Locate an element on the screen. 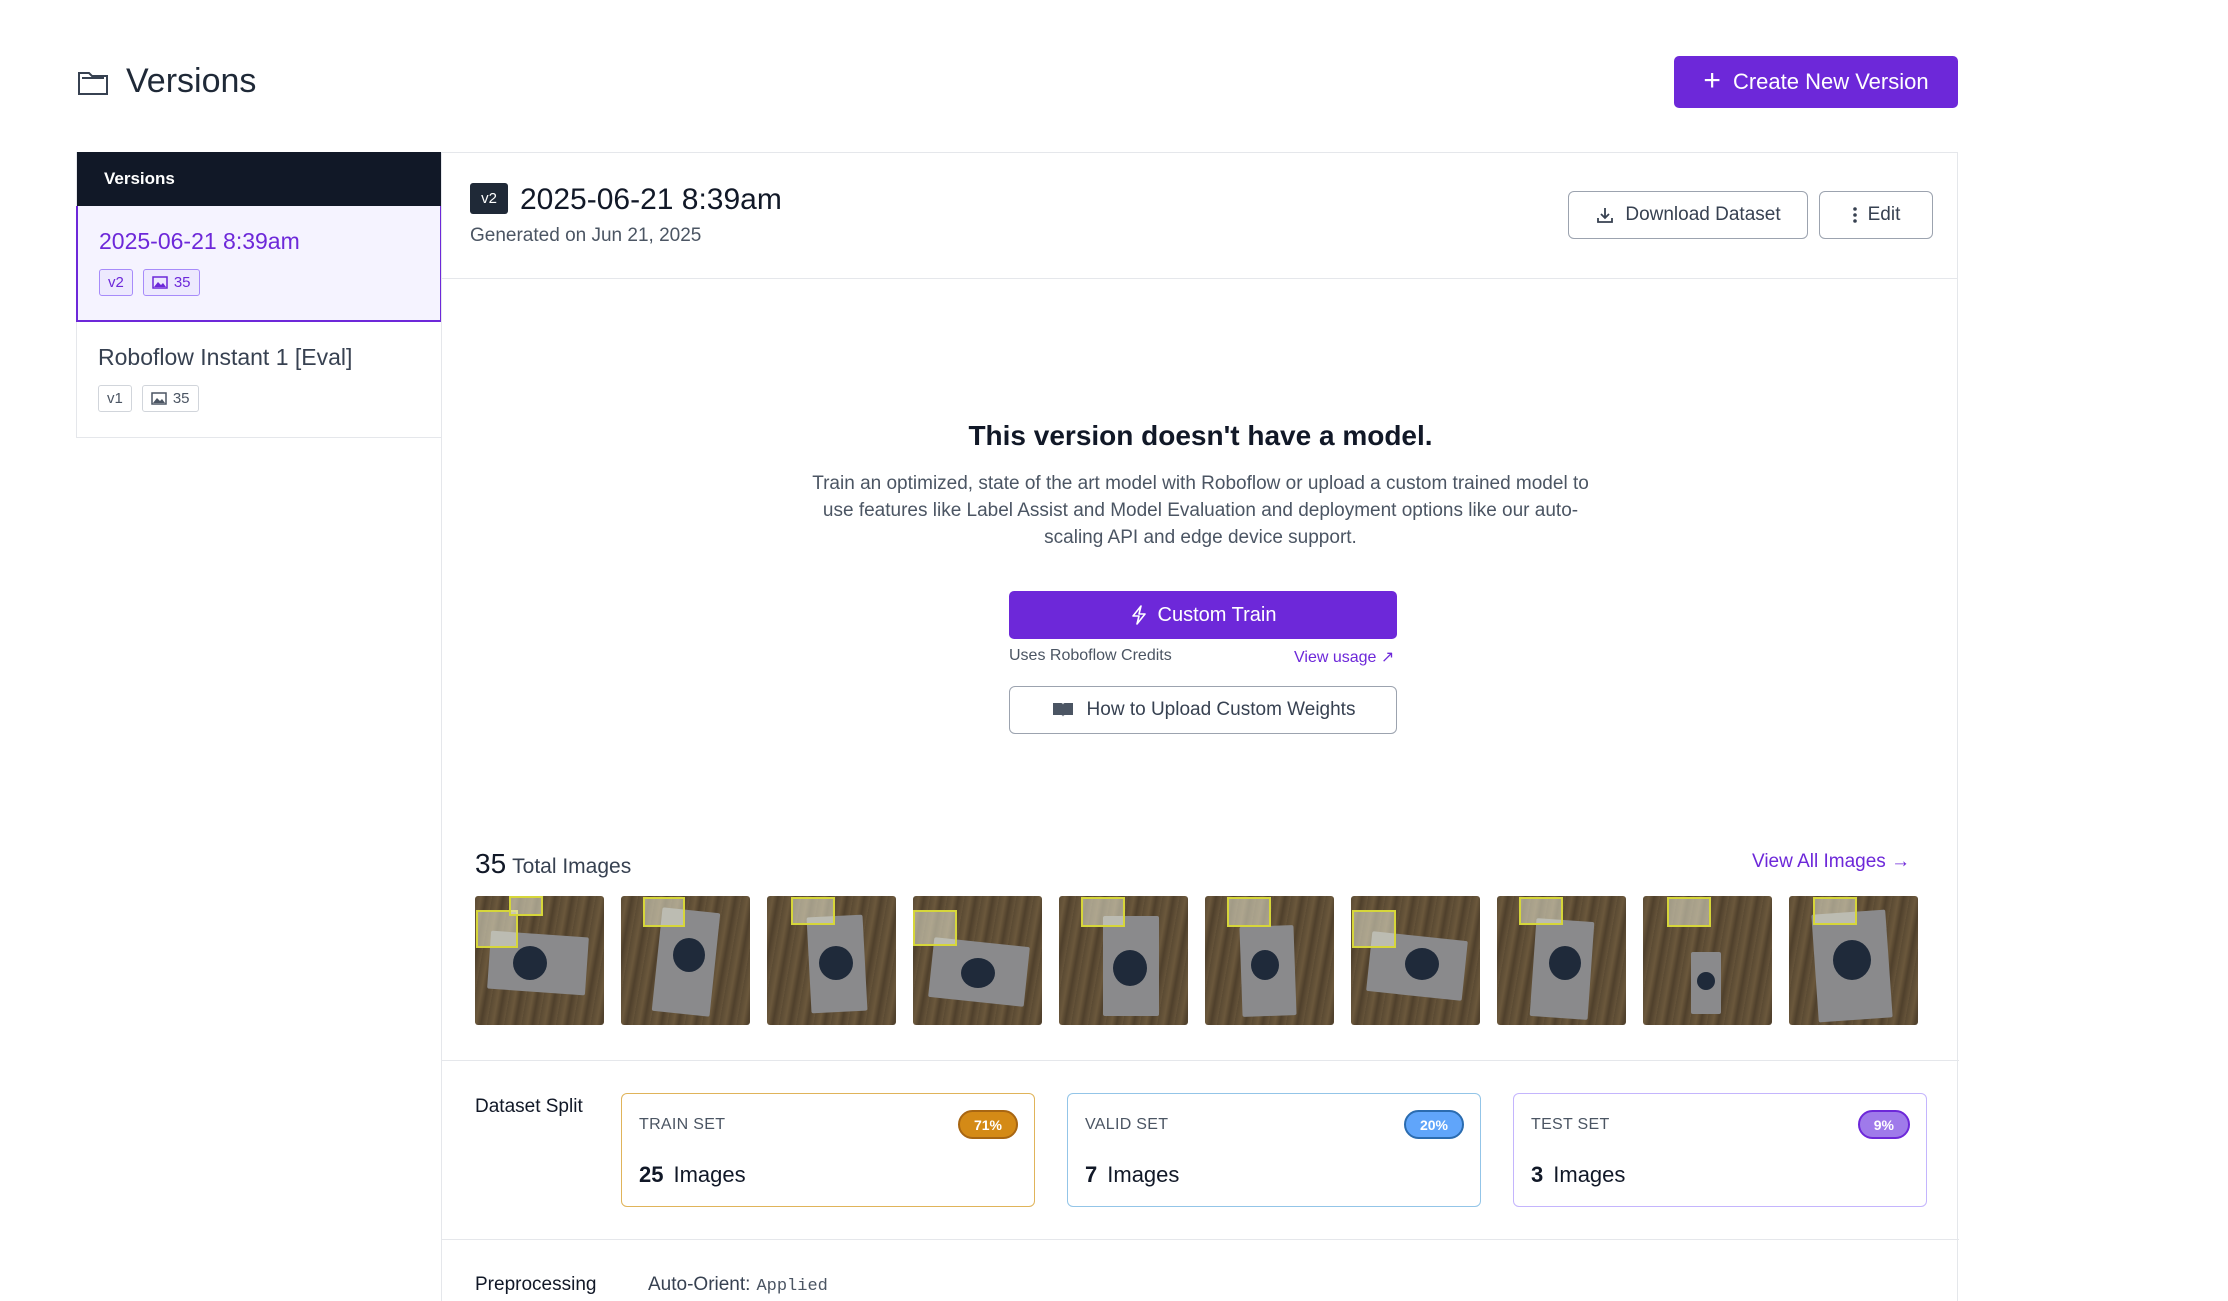  upload-custom-weights-label: How to Upload Custom Weights is located at coordinates (1221, 709).